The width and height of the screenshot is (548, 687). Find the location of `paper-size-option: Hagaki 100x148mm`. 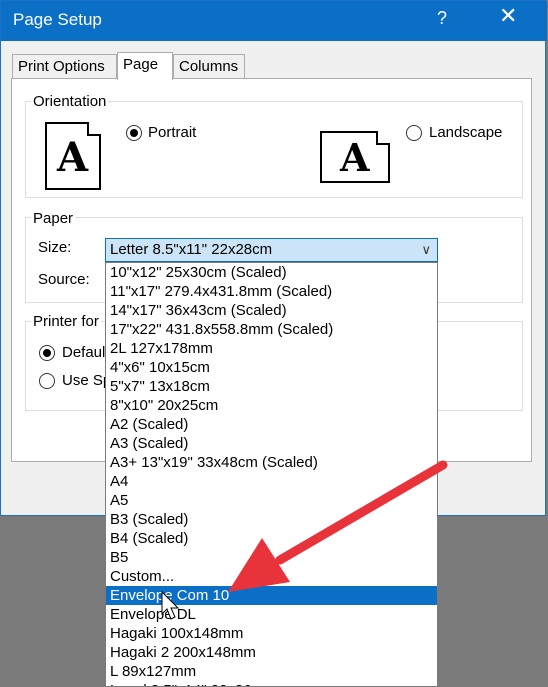

paper-size-option: Hagaki 100x148mm is located at coordinates (271, 633).